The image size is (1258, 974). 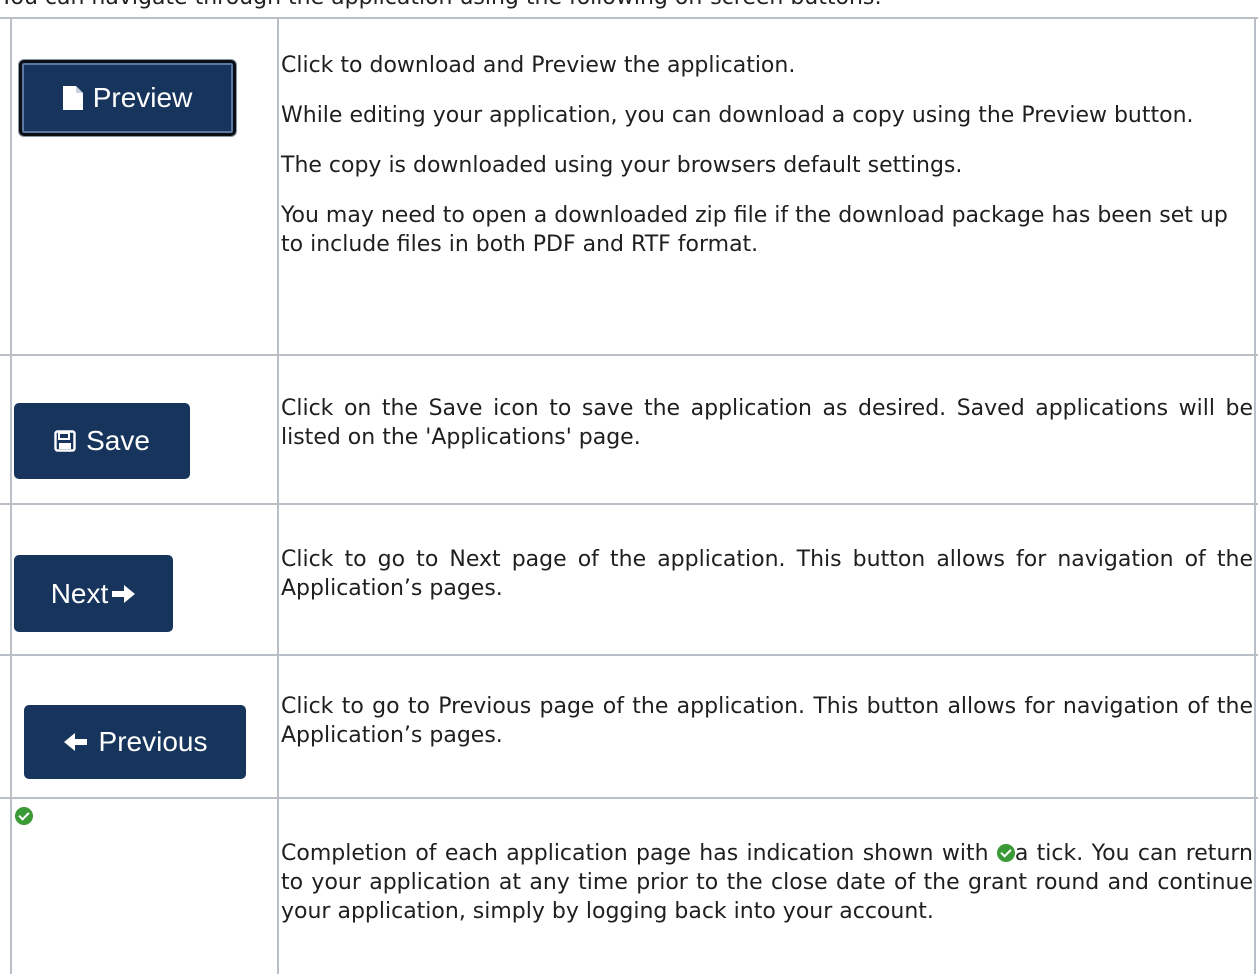 I want to click on table-border-left, so click(x=11, y=495).